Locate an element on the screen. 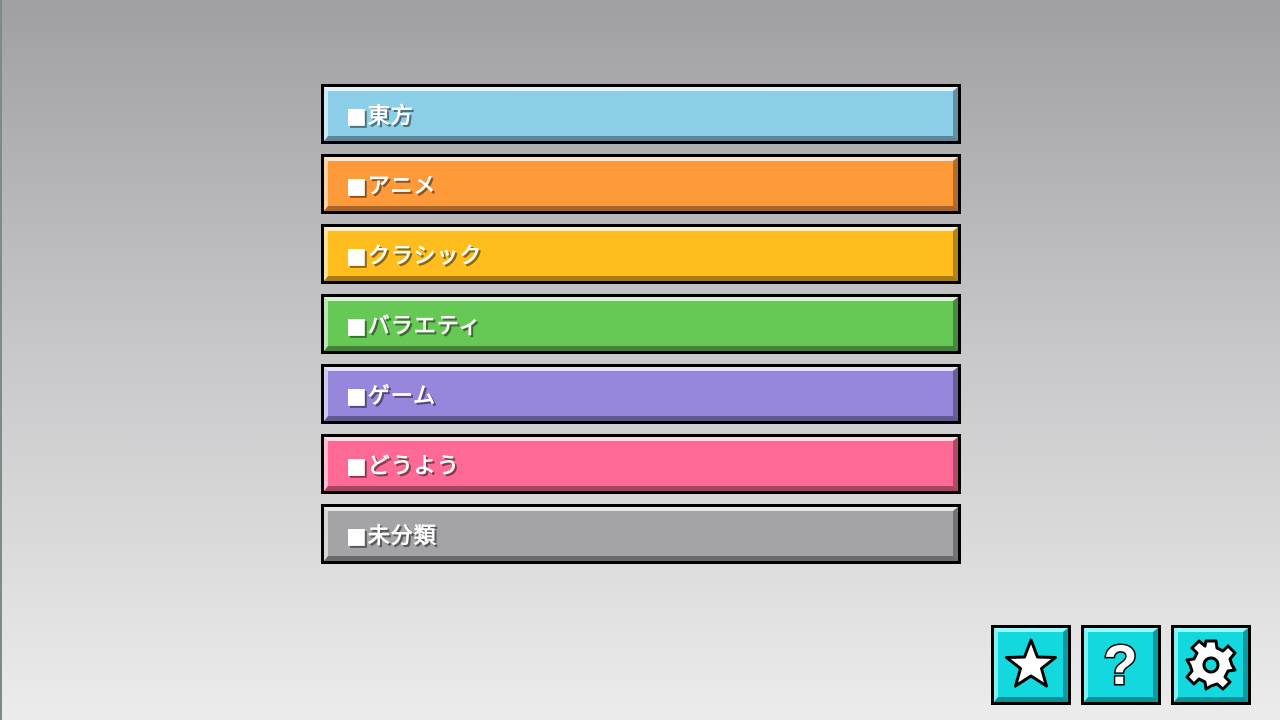  category-label: ■東方 is located at coordinates (380, 116).